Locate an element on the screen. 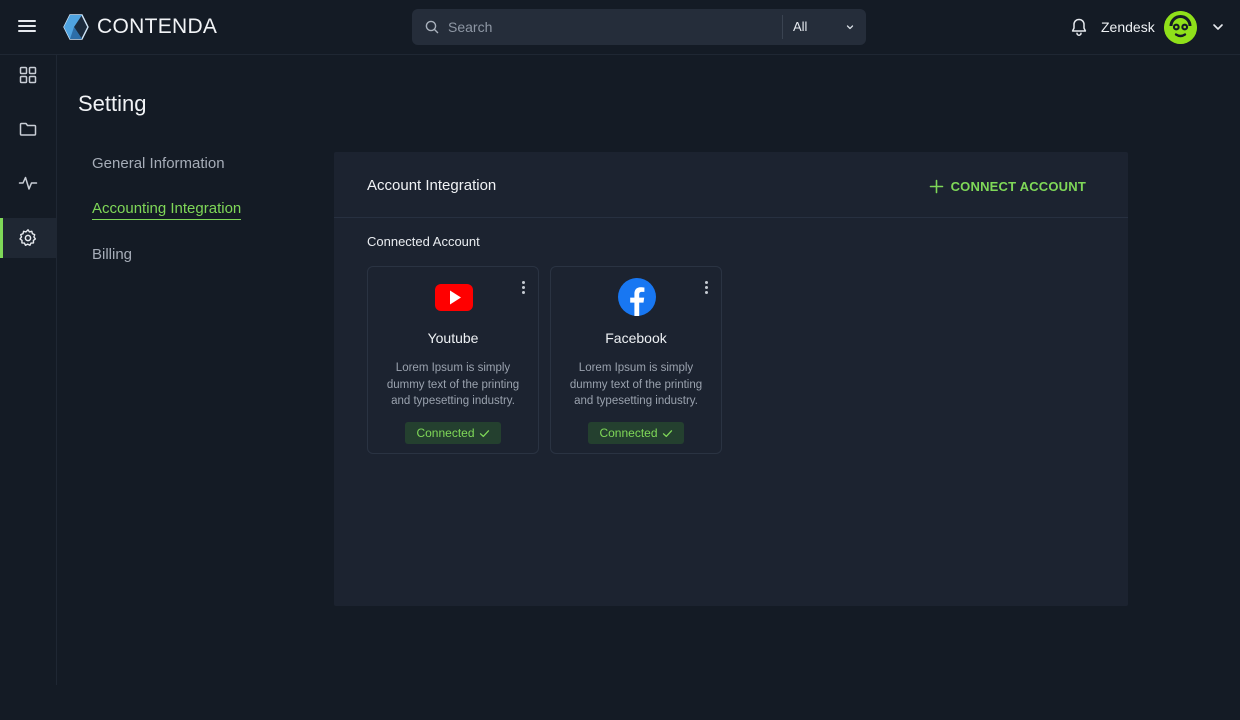 The height and width of the screenshot is (720, 1240). avatar-face-icon is located at coordinates (1180, 27).